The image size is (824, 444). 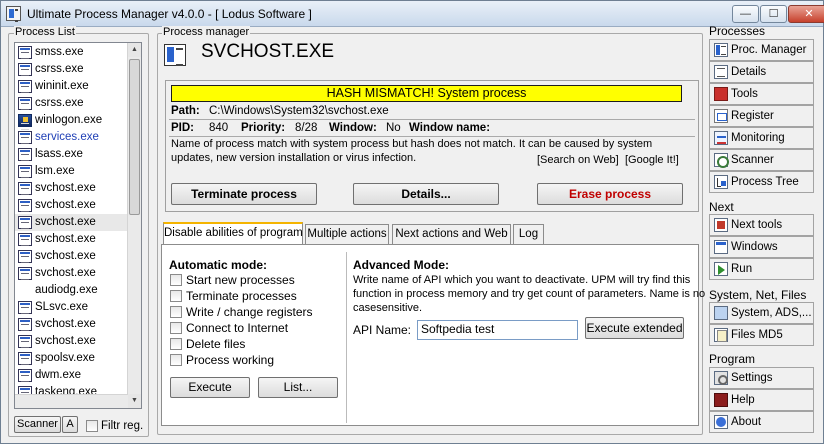 What do you see at coordinates (58, 375) in the screenshot?
I see `process-name-label: dwm.exe` at bounding box center [58, 375].